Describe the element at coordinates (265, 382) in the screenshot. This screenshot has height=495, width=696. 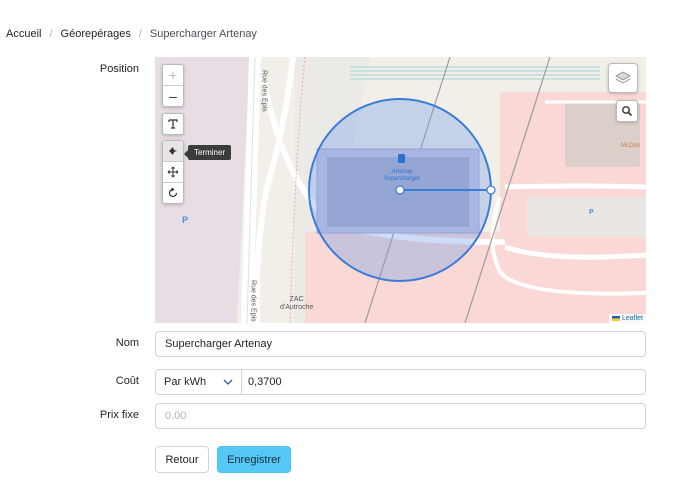
I see `cout-value: 0,3700` at that location.